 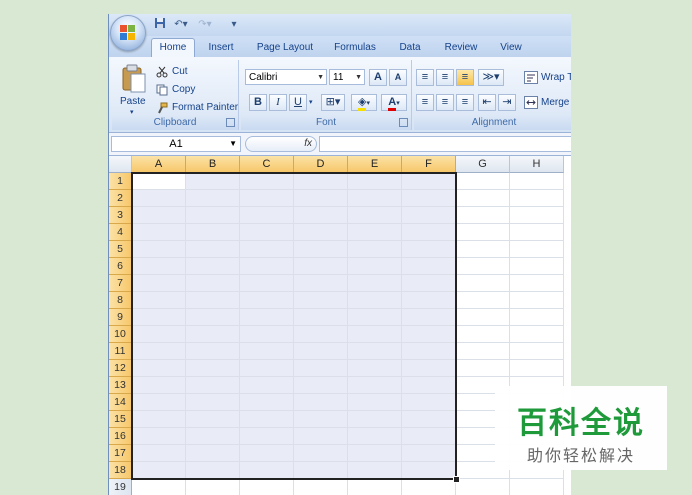 I want to click on column-header: D, so click(x=321, y=164).